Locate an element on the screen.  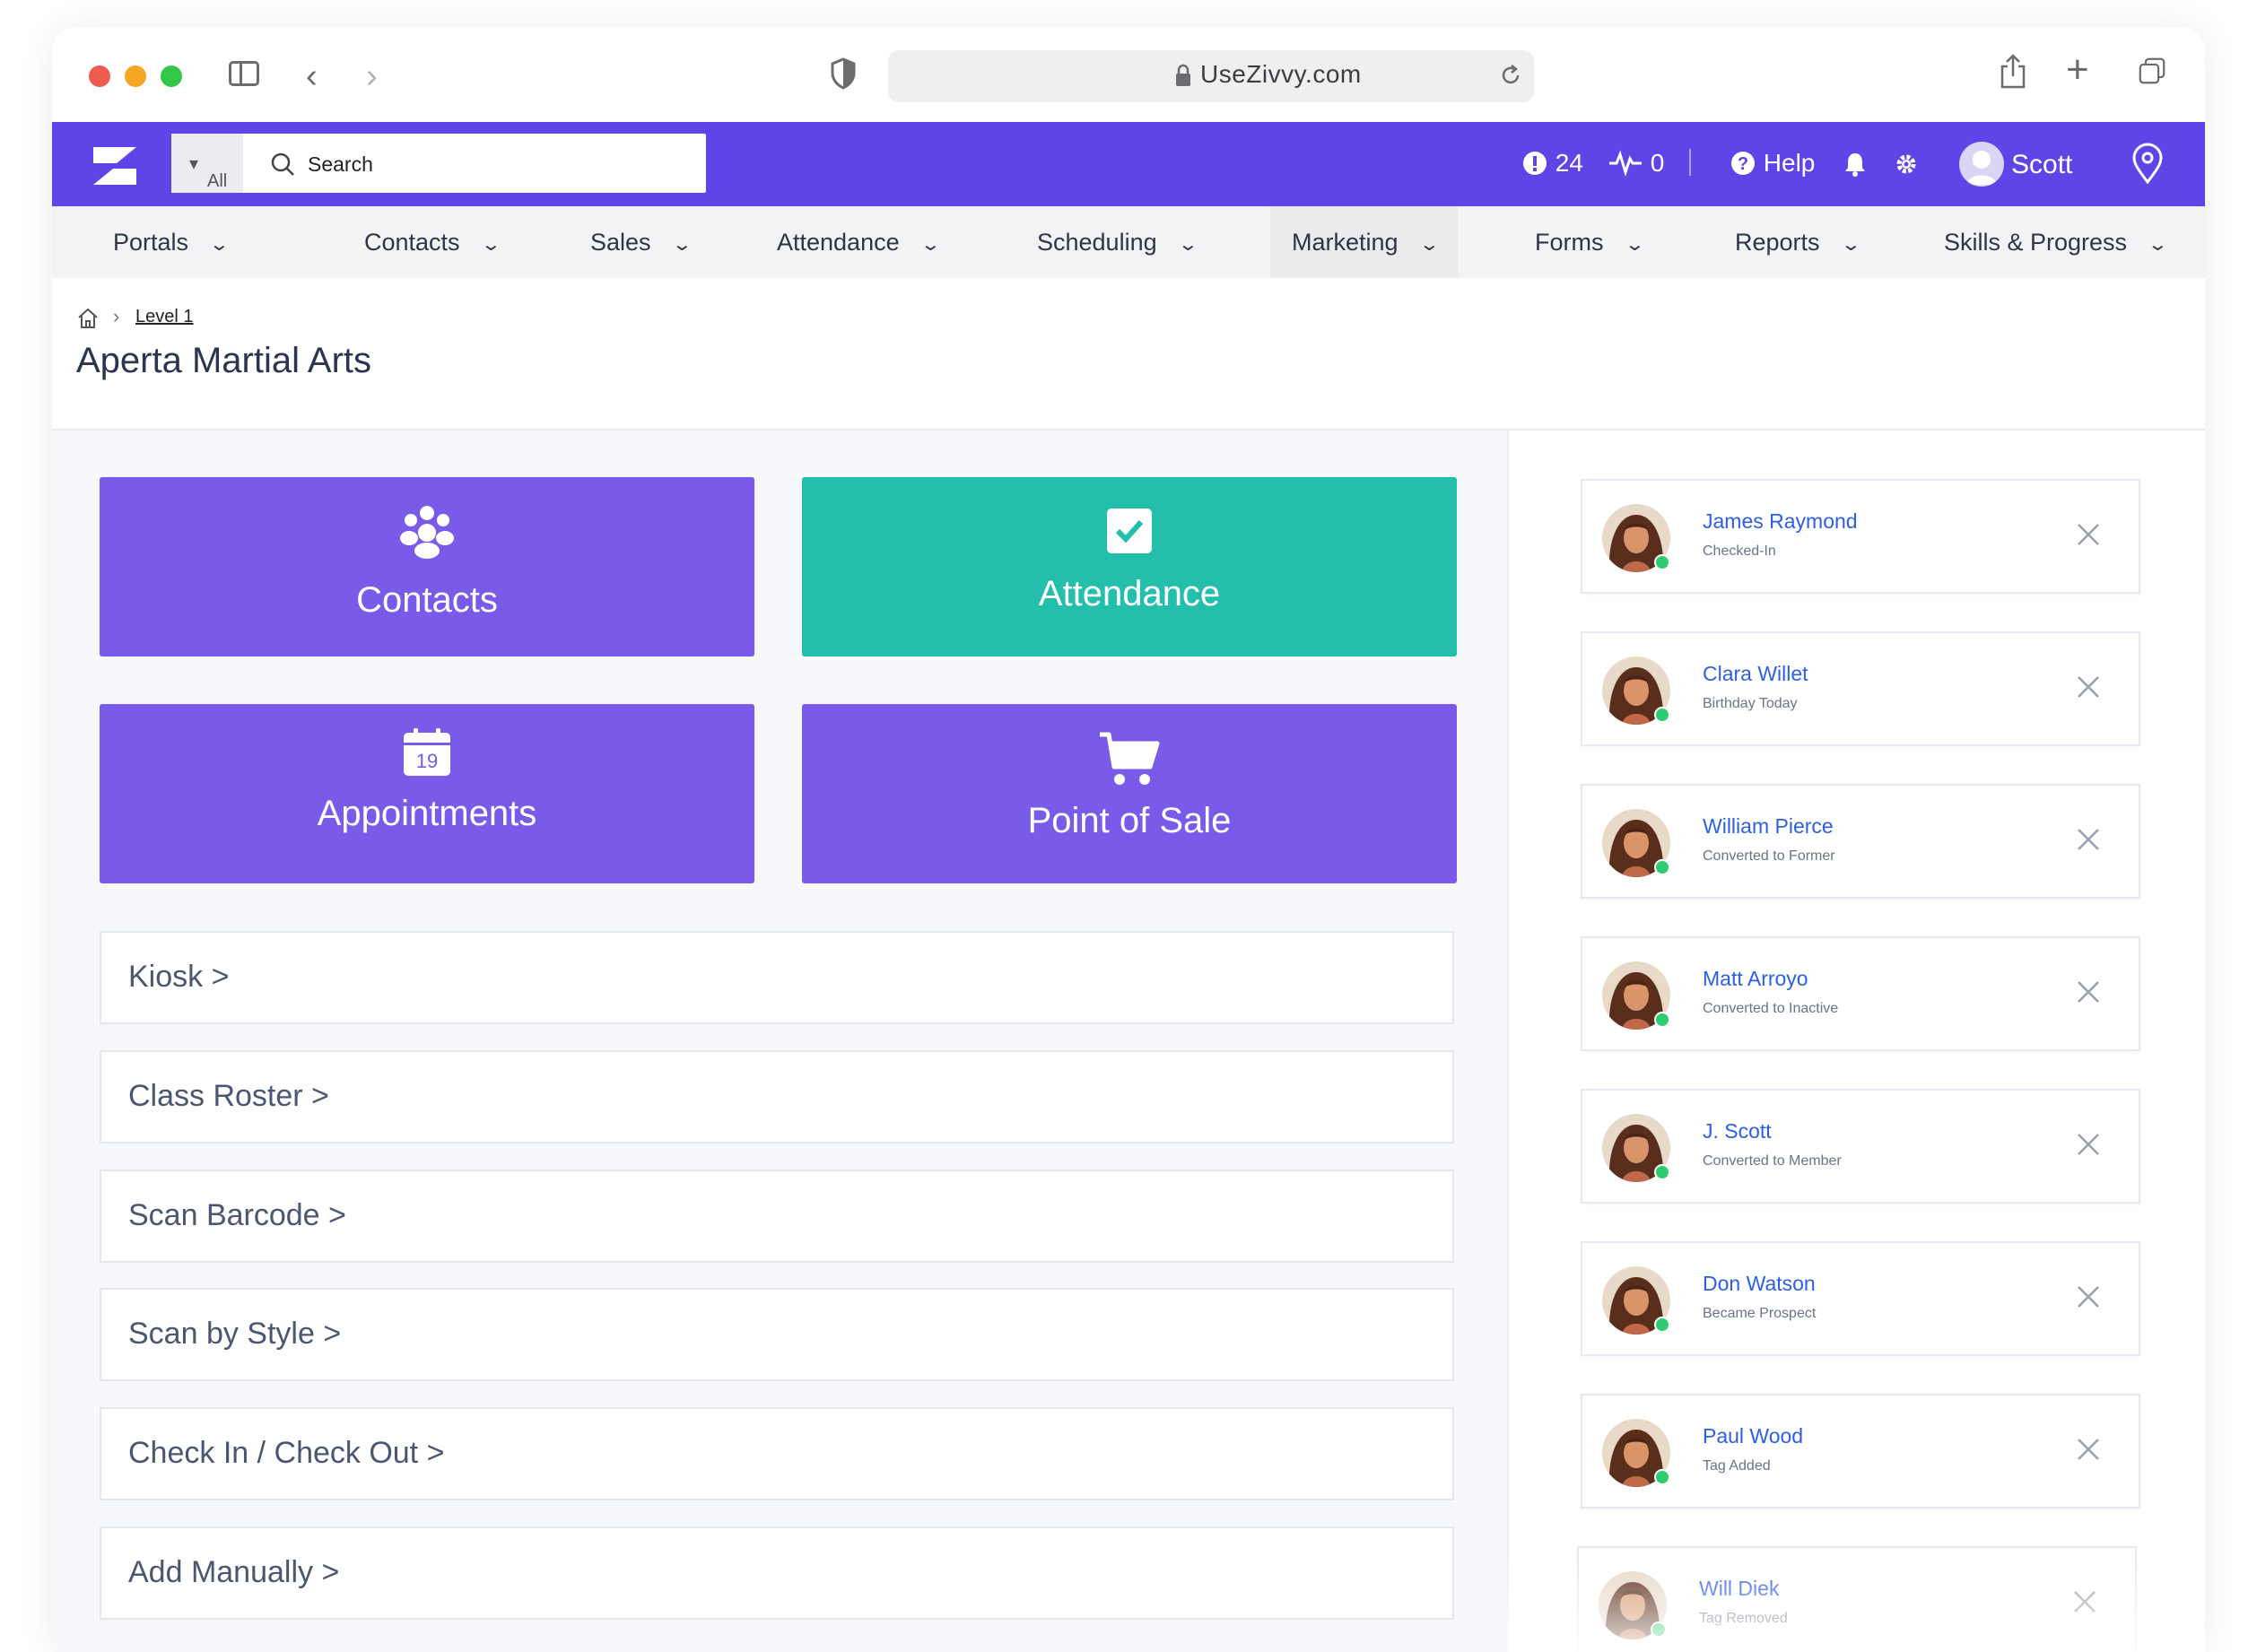
contact-name: James Raymond is located at coordinates (1780, 521).